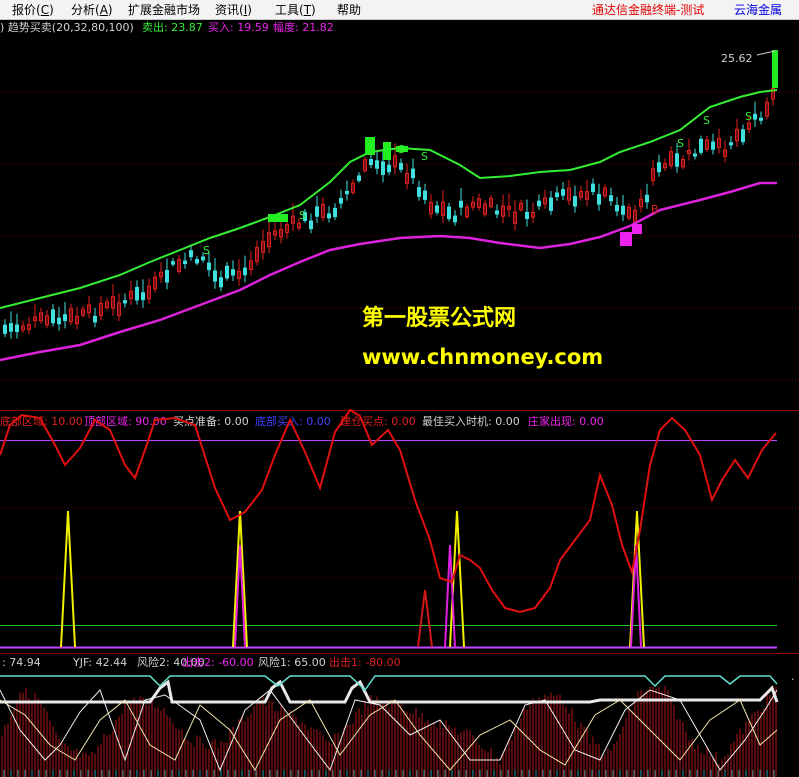  Describe the element at coordinates (439, 318) in the screenshot. I see `watermark-title: 第一股票公式网` at that location.